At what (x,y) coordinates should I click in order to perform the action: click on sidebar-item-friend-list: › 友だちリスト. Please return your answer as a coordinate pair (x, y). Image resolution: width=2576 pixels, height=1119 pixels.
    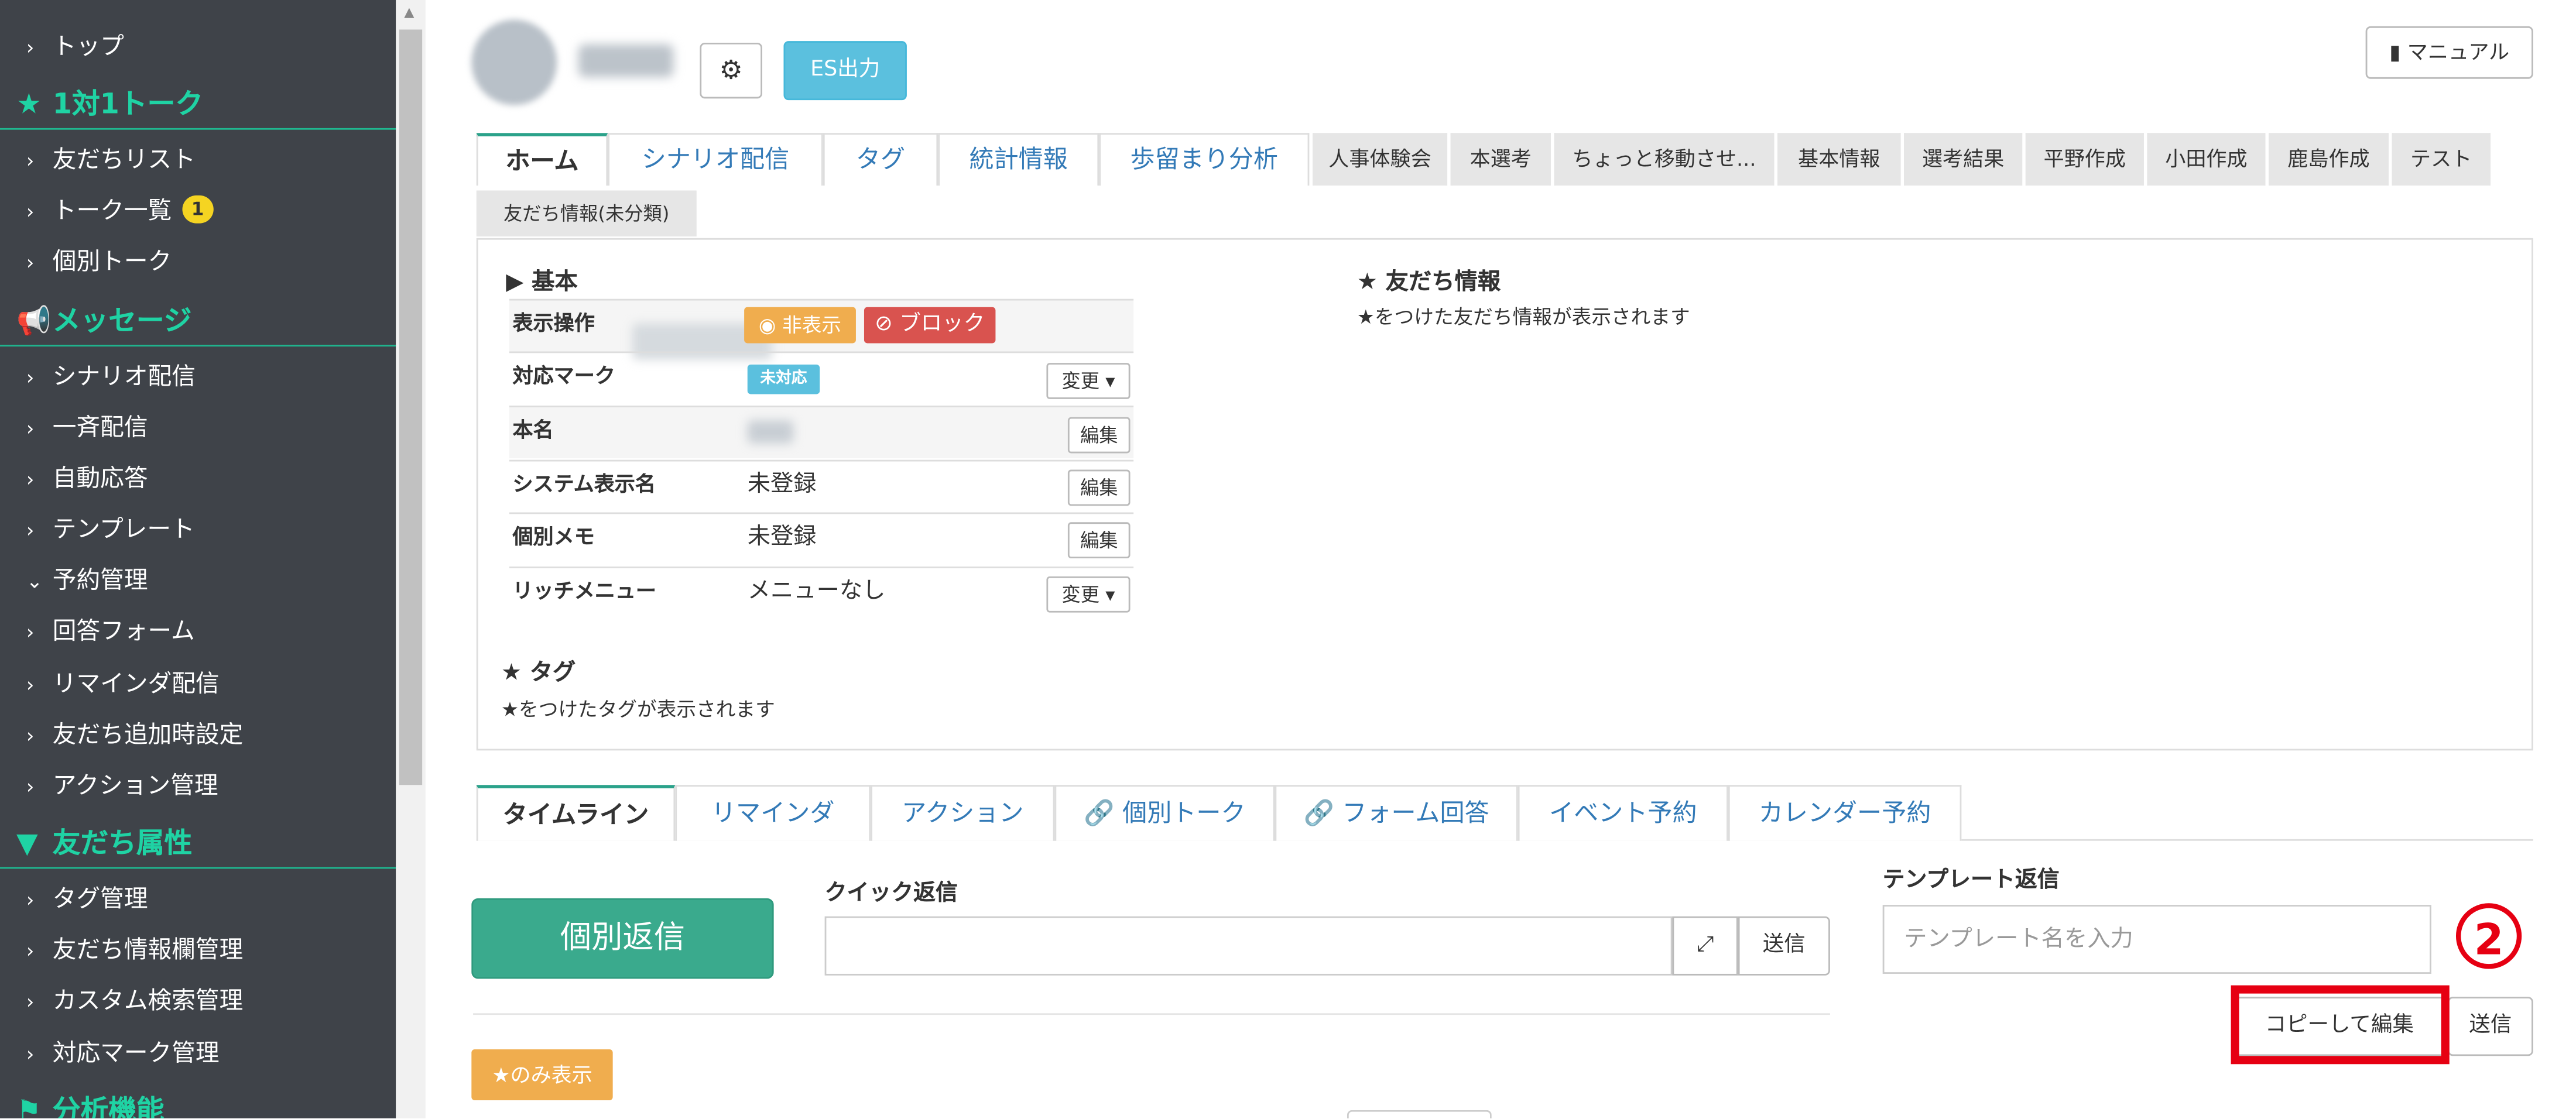
    Looking at the image, I should click on (198, 161).